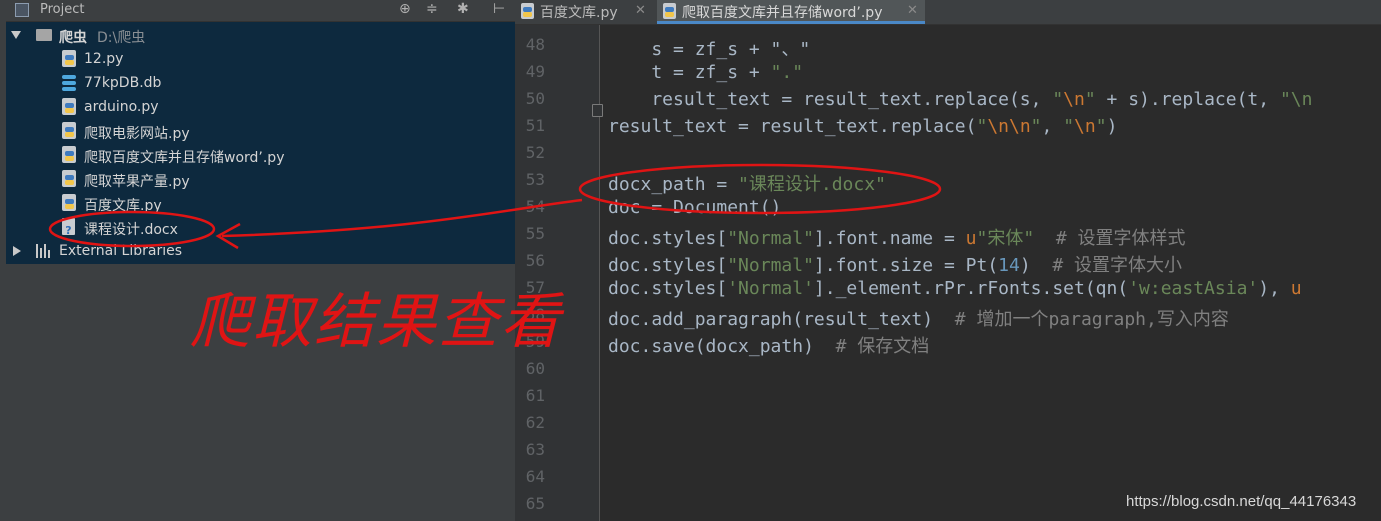  Describe the element at coordinates (1241, 501) in the screenshot. I see `watermark: https://blog.csdn.net/qq_44176343` at that location.